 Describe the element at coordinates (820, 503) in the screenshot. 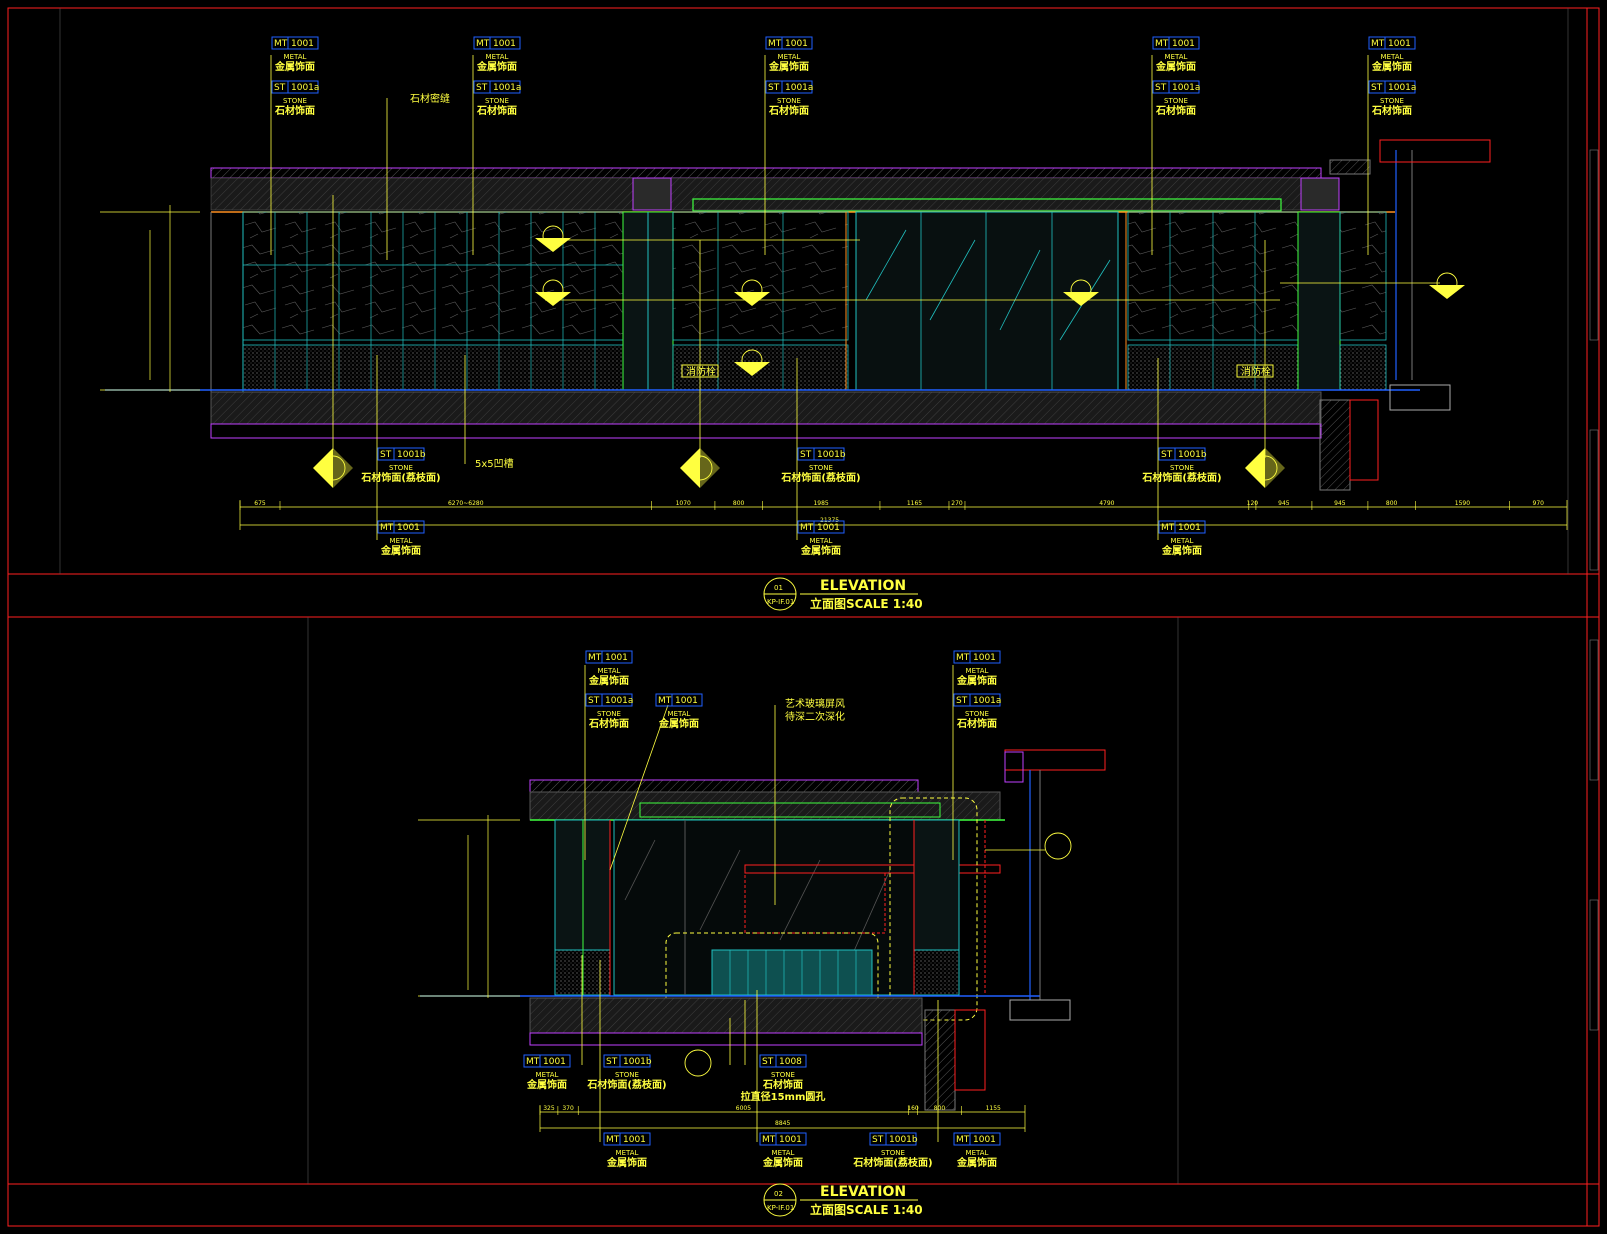

I see `elev1-dim-value: 1985` at that location.